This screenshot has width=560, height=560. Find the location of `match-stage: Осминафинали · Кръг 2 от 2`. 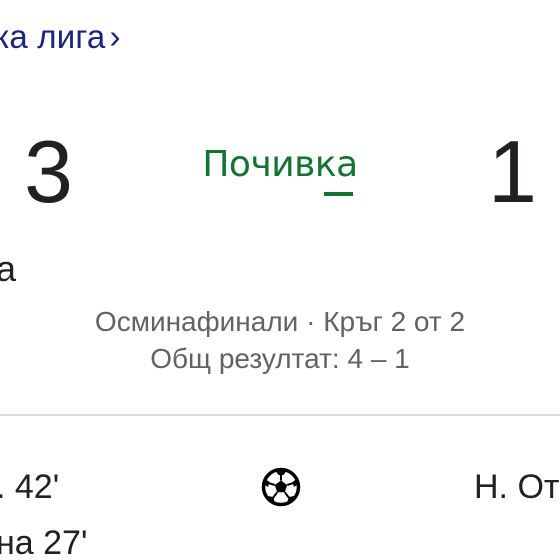

match-stage: Осминафинали · Кръг 2 от 2 is located at coordinates (280, 321).